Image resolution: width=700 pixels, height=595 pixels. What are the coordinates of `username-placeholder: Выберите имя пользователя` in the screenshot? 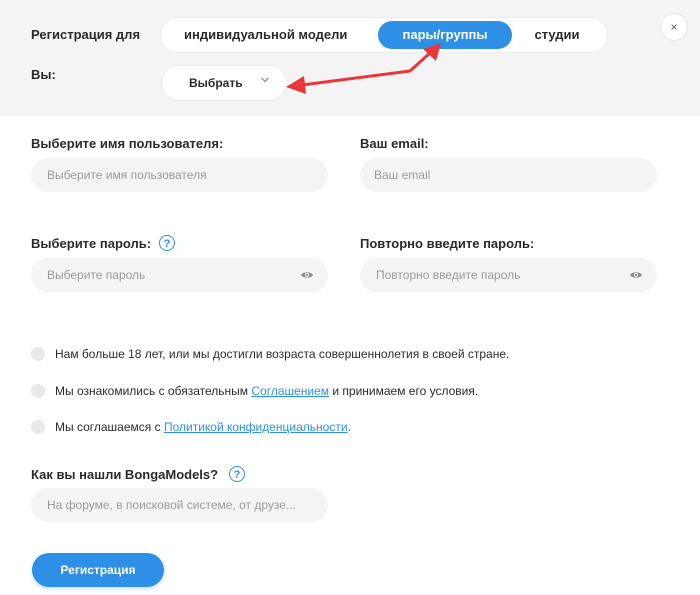 It's located at (127, 175).